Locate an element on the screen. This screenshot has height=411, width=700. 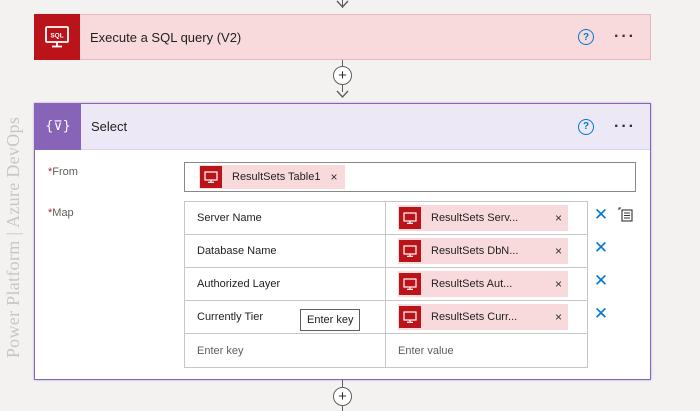
map-key-input: Server Name is located at coordinates (285, 218).